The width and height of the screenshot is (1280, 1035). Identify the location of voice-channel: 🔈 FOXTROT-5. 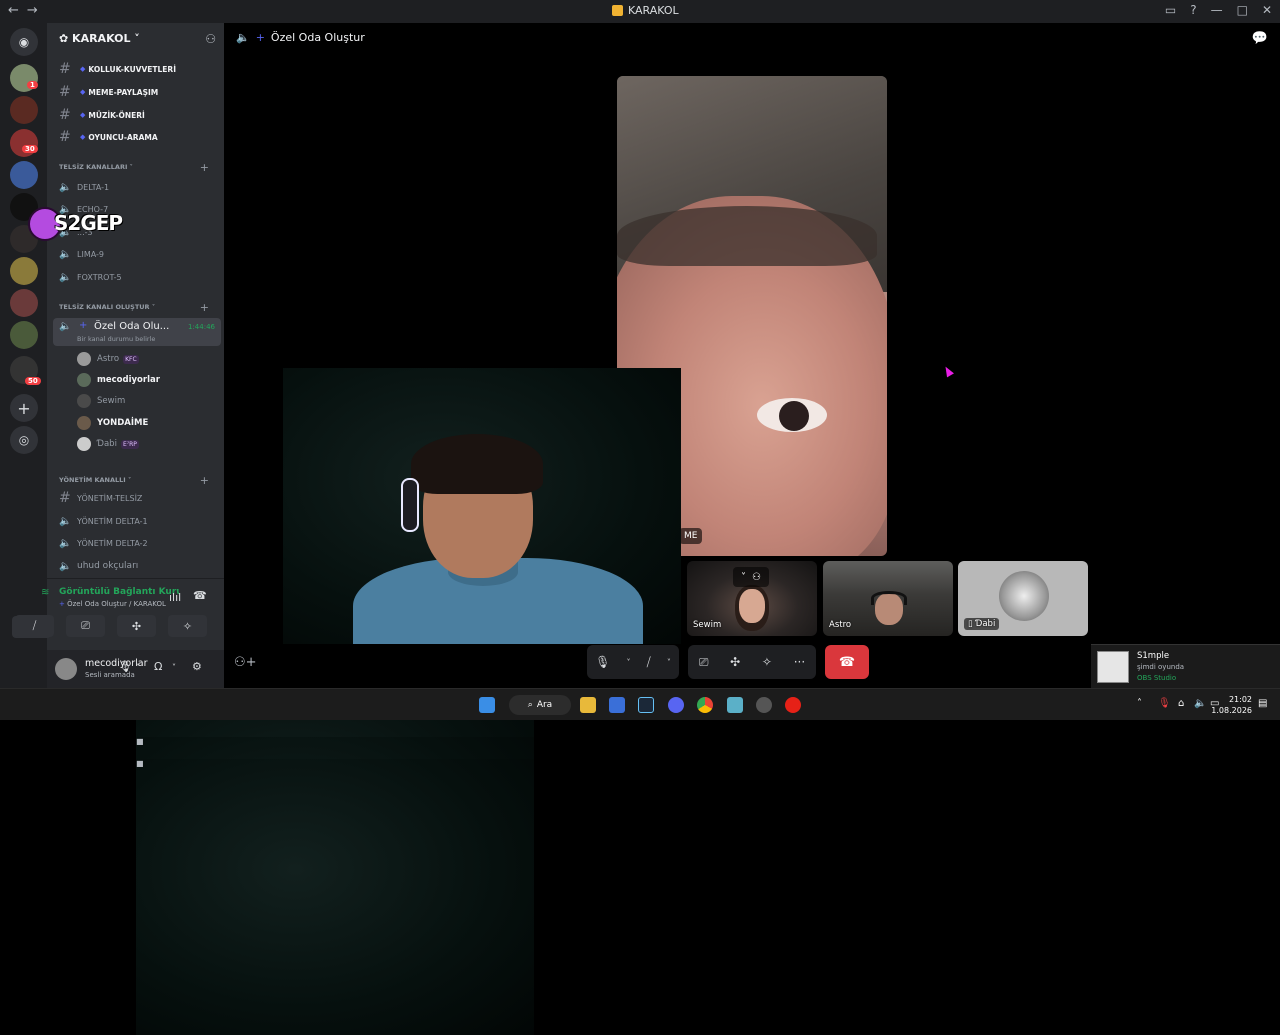
(139, 277).